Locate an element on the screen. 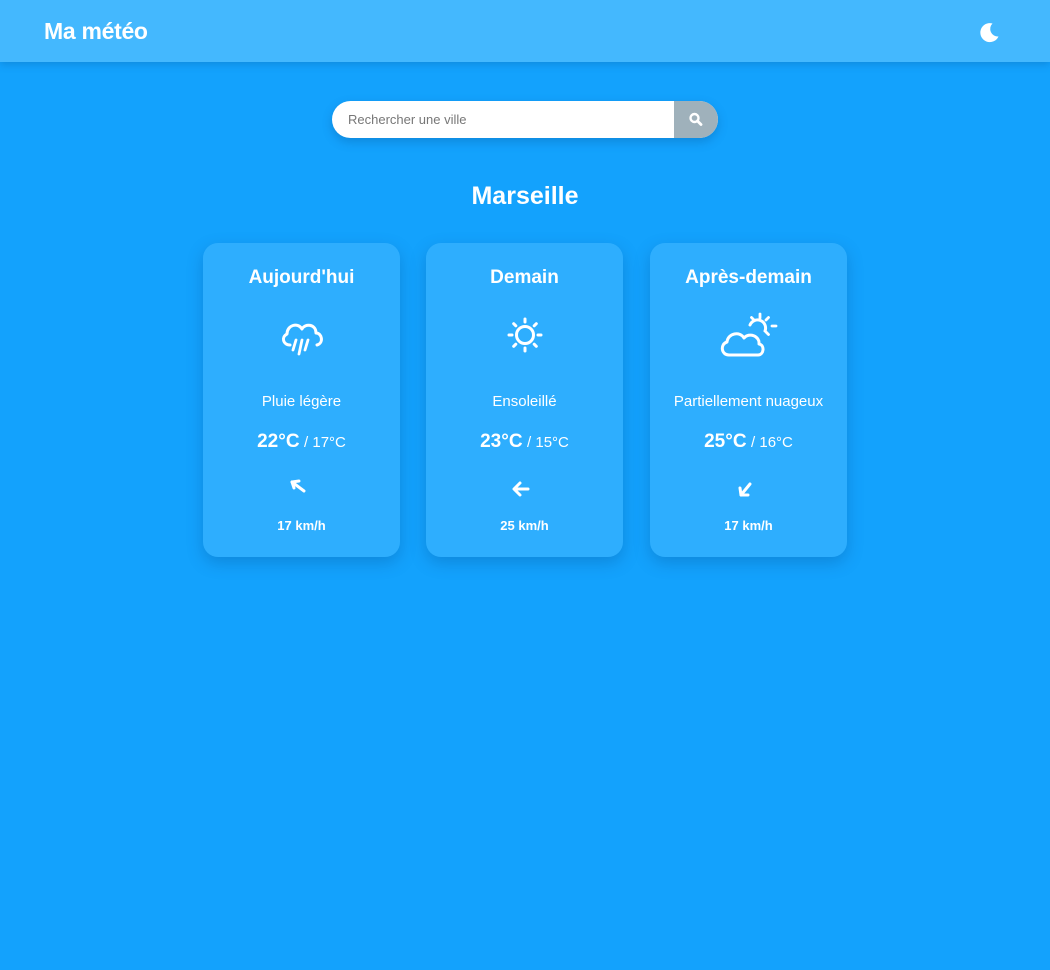 This screenshot has width=1050, height=970. forecast-card-tomorrow: Demain Ensoleillé 23°C / 15°C 25 km/h is located at coordinates (524, 400).